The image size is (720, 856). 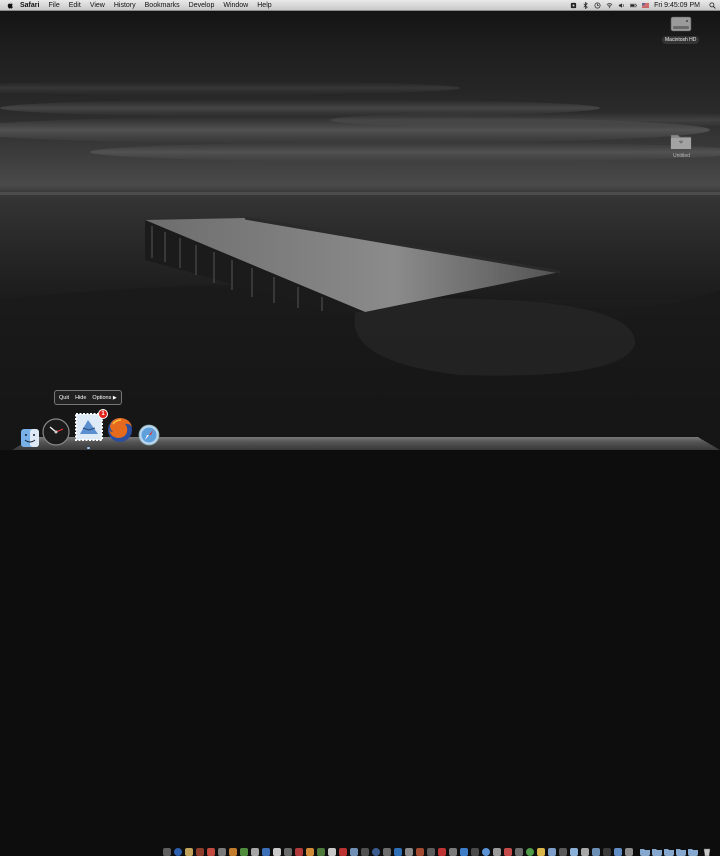 I want to click on dashboard-icon, so click(x=56, y=432).